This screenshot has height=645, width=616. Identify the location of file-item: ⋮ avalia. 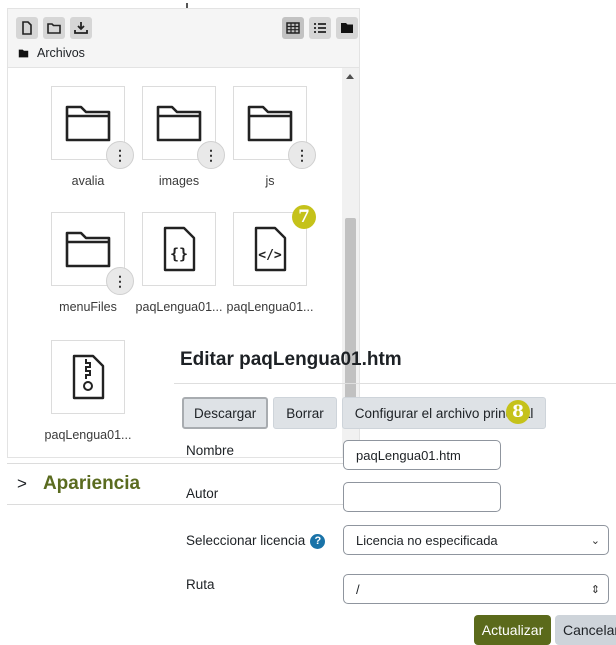
(88, 137).